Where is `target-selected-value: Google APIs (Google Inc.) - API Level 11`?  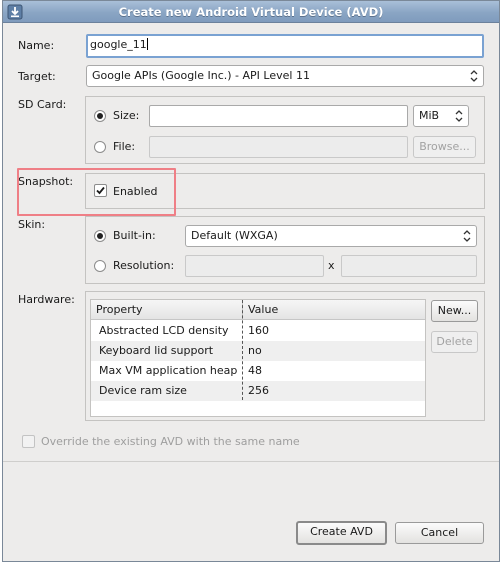
target-selected-value: Google APIs (Google Inc.) - API Level 11 is located at coordinates (201, 75).